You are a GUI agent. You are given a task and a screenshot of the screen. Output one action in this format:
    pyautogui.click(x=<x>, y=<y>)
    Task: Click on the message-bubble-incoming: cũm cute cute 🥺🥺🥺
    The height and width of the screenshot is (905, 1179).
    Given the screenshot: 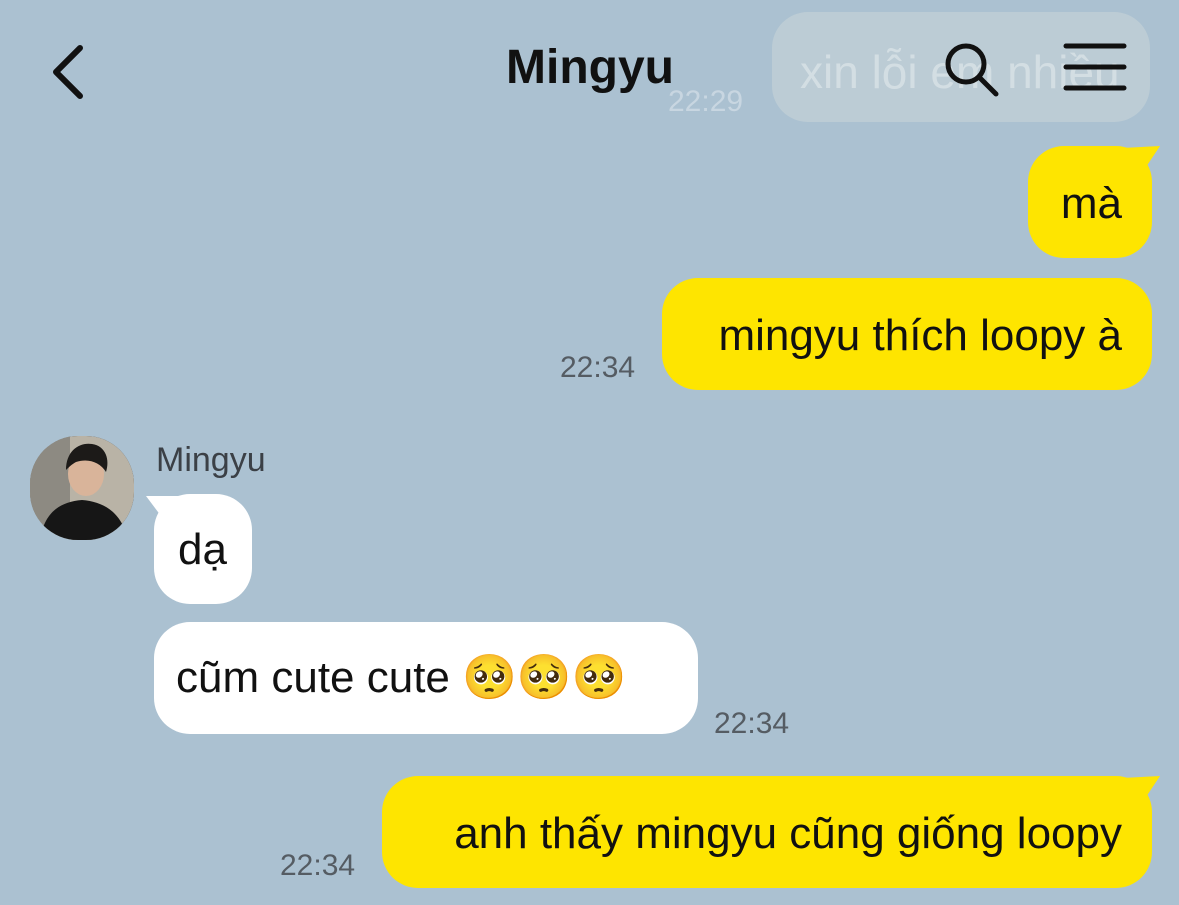 What is the action you would take?
    pyautogui.click(x=426, y=678)
    